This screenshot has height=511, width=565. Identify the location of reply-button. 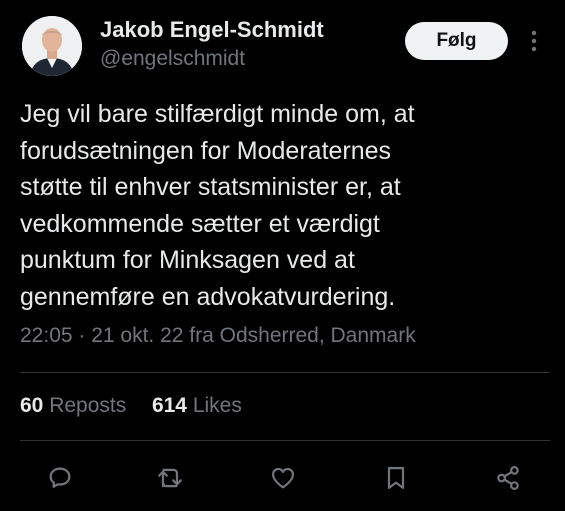
(60, 478).